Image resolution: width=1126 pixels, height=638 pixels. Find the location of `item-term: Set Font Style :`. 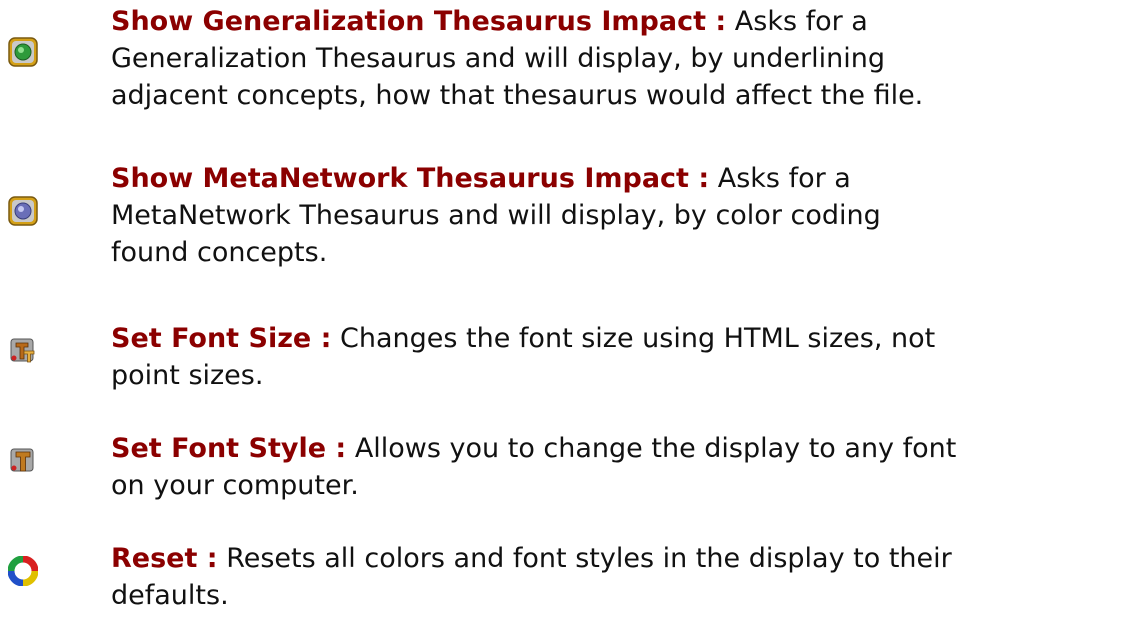

item-term: Set Font Style : is located at coordinates (229, 448).